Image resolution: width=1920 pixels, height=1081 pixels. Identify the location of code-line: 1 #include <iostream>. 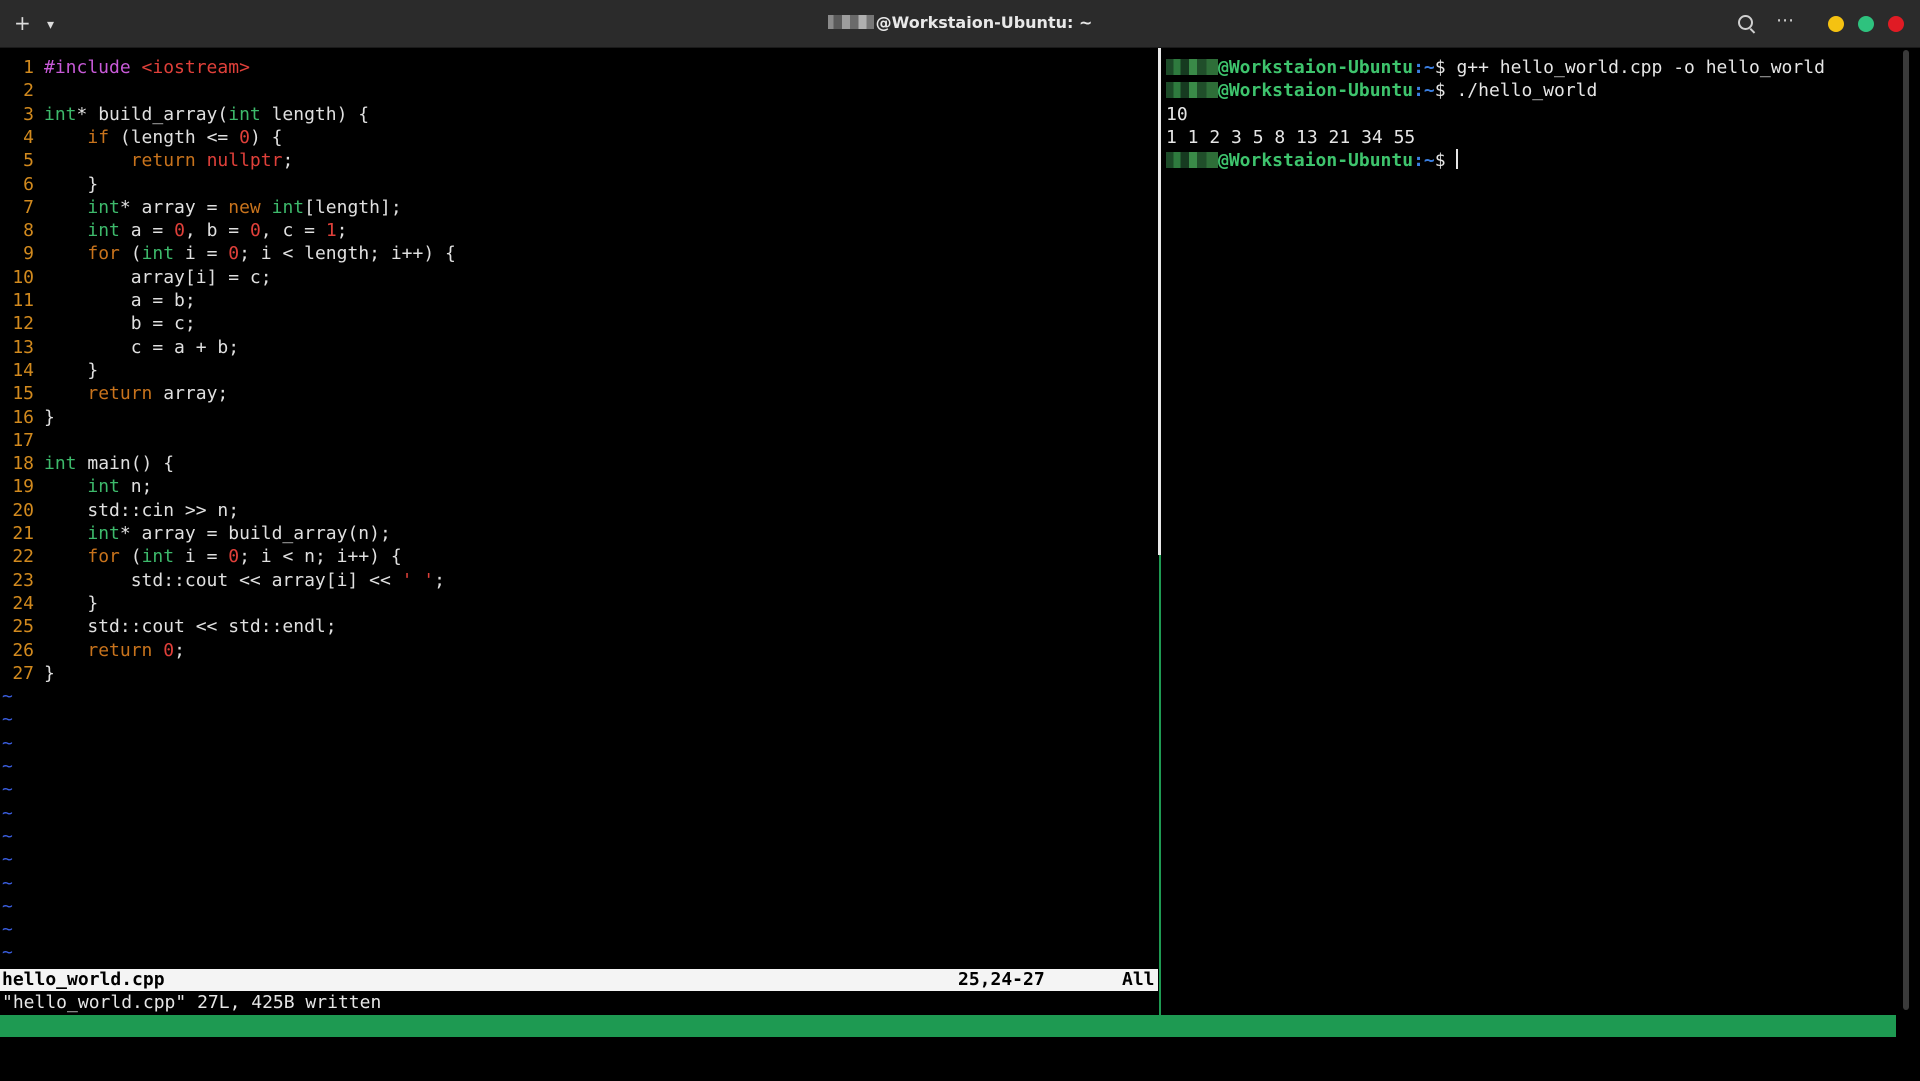
(125, 67).